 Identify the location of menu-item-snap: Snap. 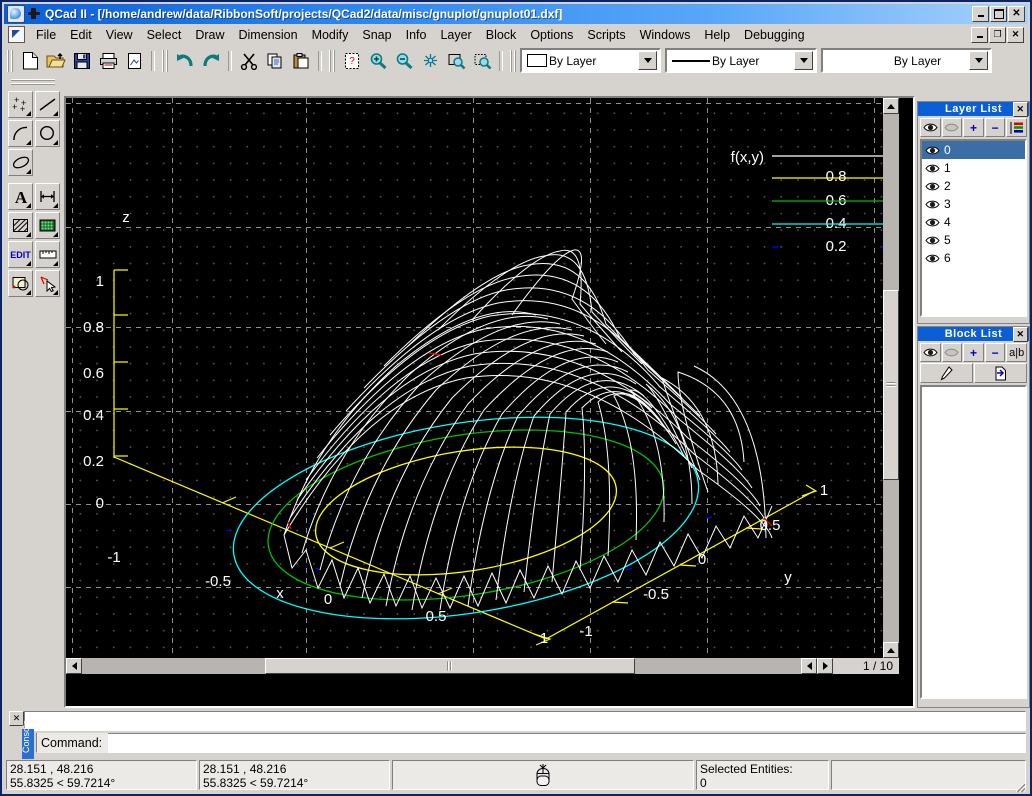
(376, 35).